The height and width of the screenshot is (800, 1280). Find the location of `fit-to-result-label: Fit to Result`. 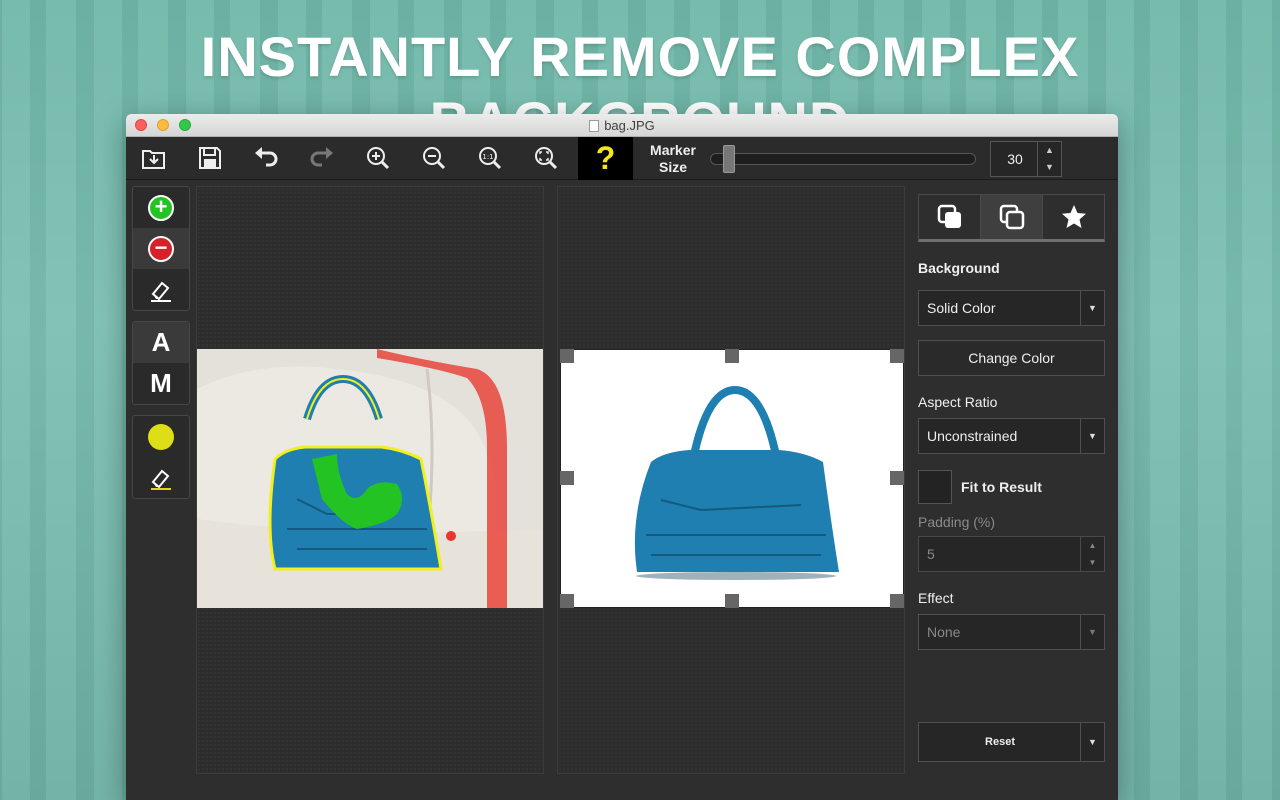

fit-to-result-label: Fit to Result is located at coordinates (1001, 487).